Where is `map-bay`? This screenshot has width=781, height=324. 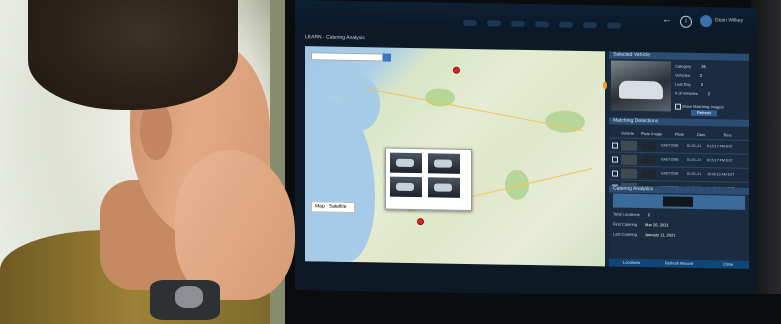
map-bay is located at coordinates (360, 102).